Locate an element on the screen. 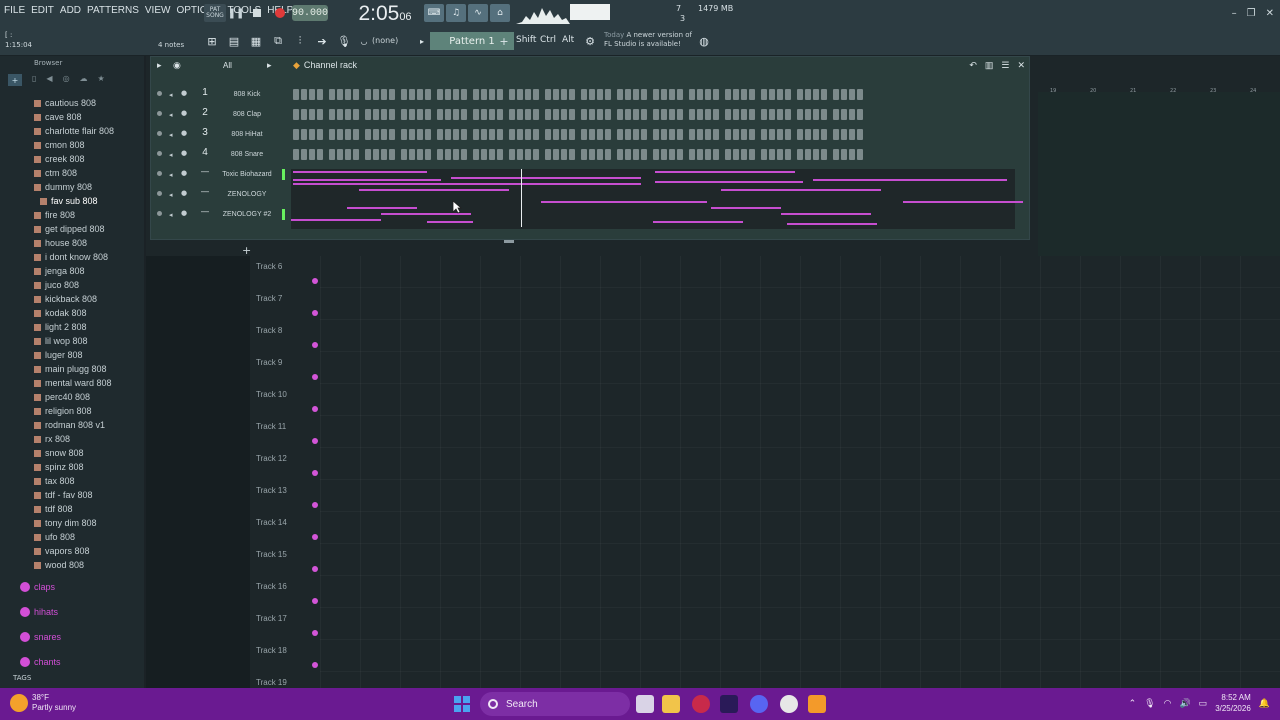 The height and width of the screenshot is (720, 1280). channel-filter: All is located at coordinates (227, 65).